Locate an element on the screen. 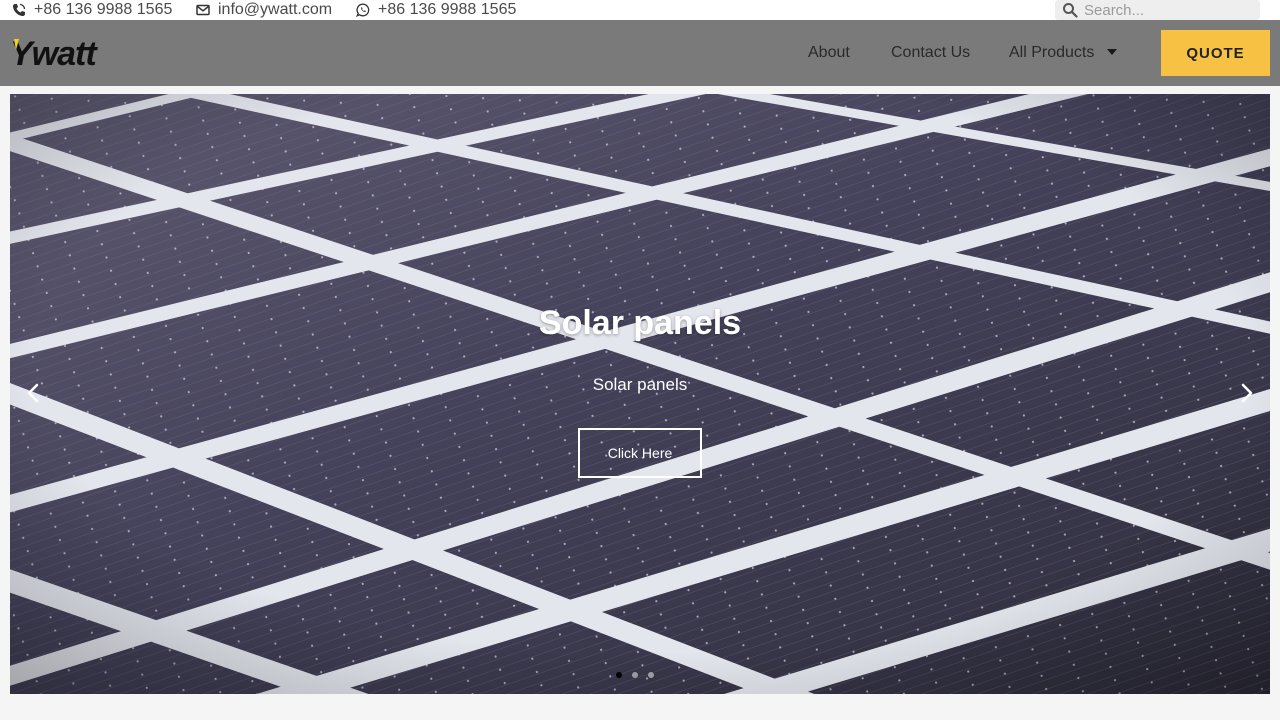 The height and width of the screenshot is (720, 1280). hero-subtitle: Solar panels is located at coordinates (640, 384).